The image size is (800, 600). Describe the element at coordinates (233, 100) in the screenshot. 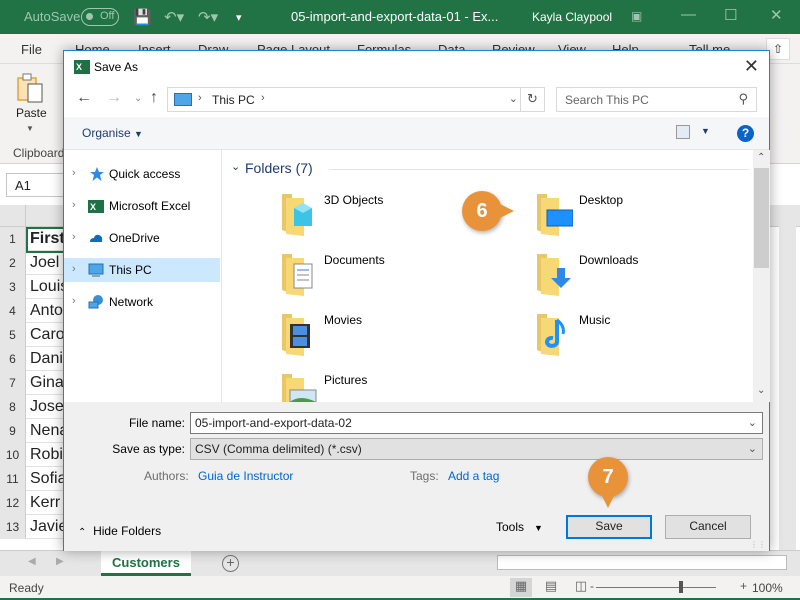

I see `breadcrumb-this-pc: This PC` at that location.